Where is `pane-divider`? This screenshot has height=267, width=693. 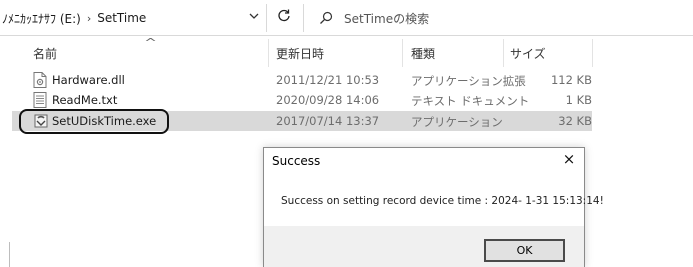 pane-divider is located at coordinates (9, 254).